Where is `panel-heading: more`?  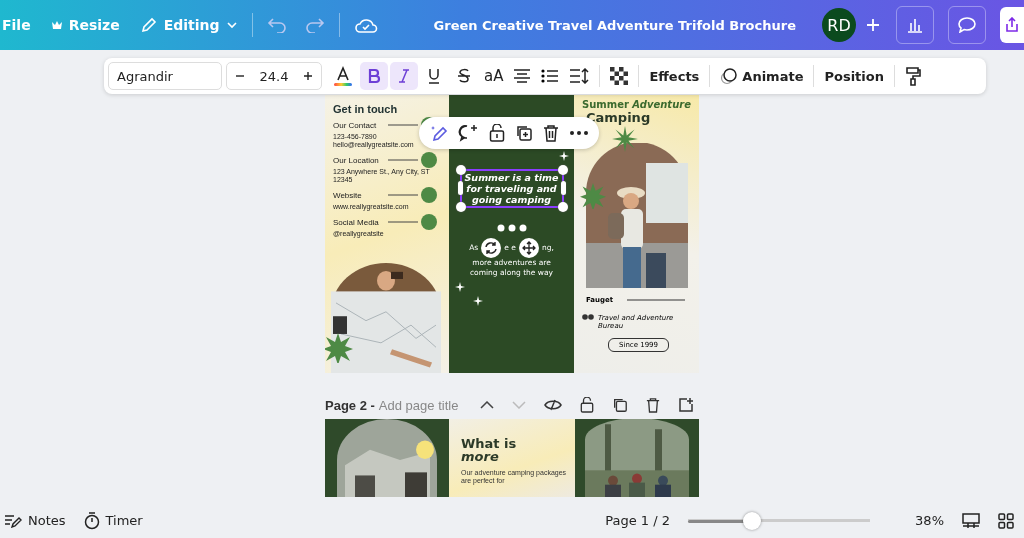
panel-heading: more is located at coordinates (480, 456).